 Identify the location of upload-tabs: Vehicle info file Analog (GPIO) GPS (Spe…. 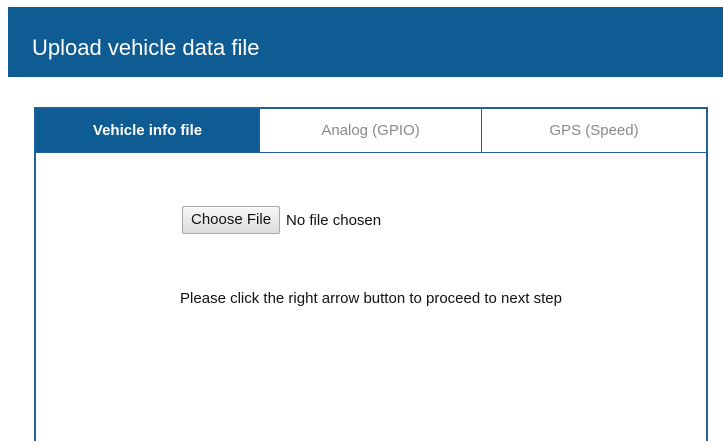
(371, 131).